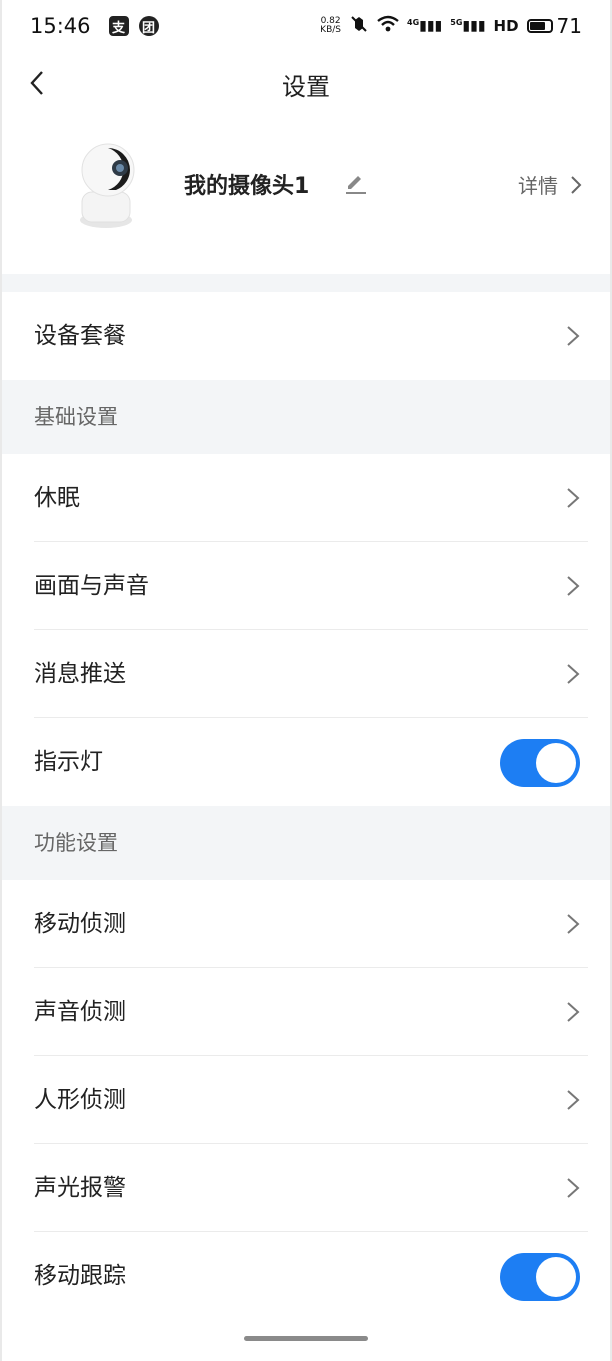 The image size is (612, 1361). Describe the element at coordinates (538, 186) in the screenshot. I see `detail-label: 详情` at that location.